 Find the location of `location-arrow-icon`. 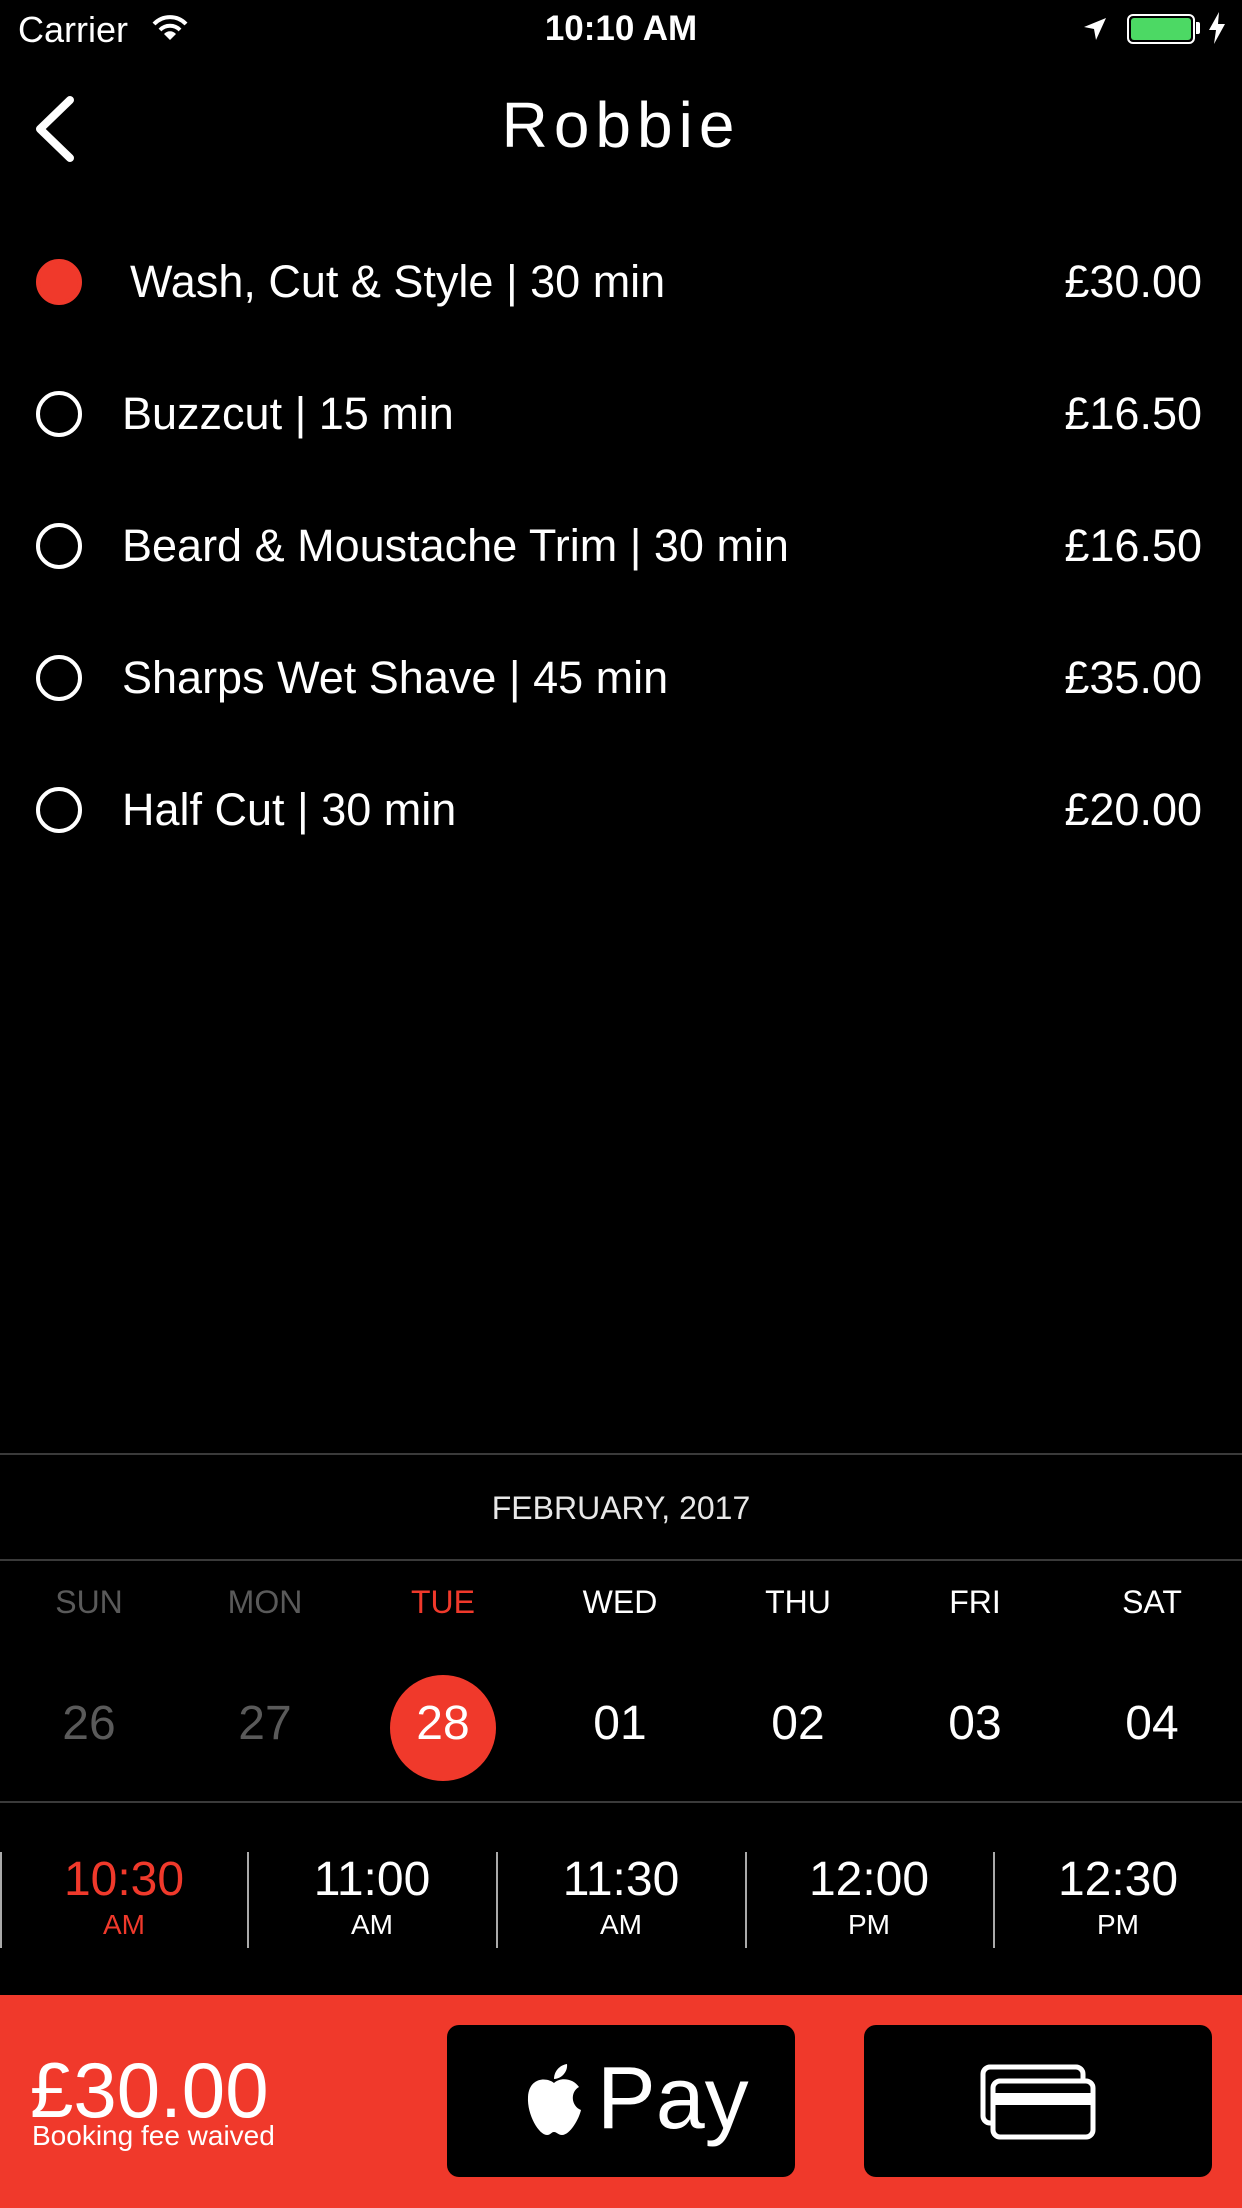

location-arrow-icon is located at coordinates (1095, 29).